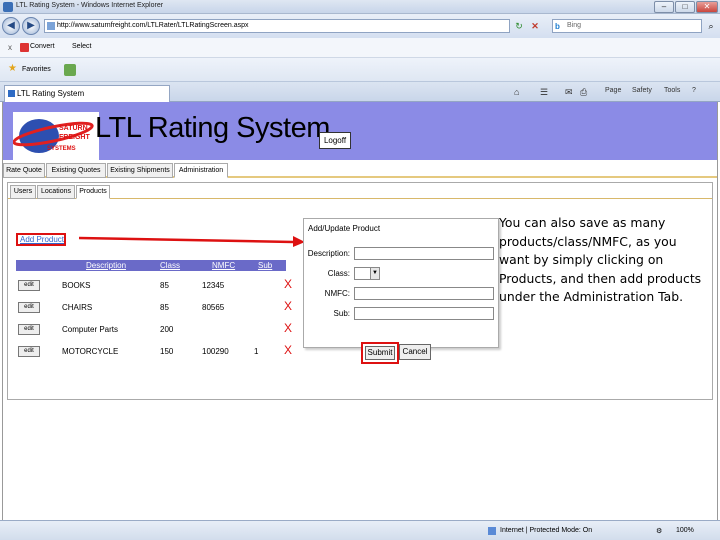 This screenshot has width=720, height=540. I want to click on nmfc-label: NMFC:, so click(337, 293).